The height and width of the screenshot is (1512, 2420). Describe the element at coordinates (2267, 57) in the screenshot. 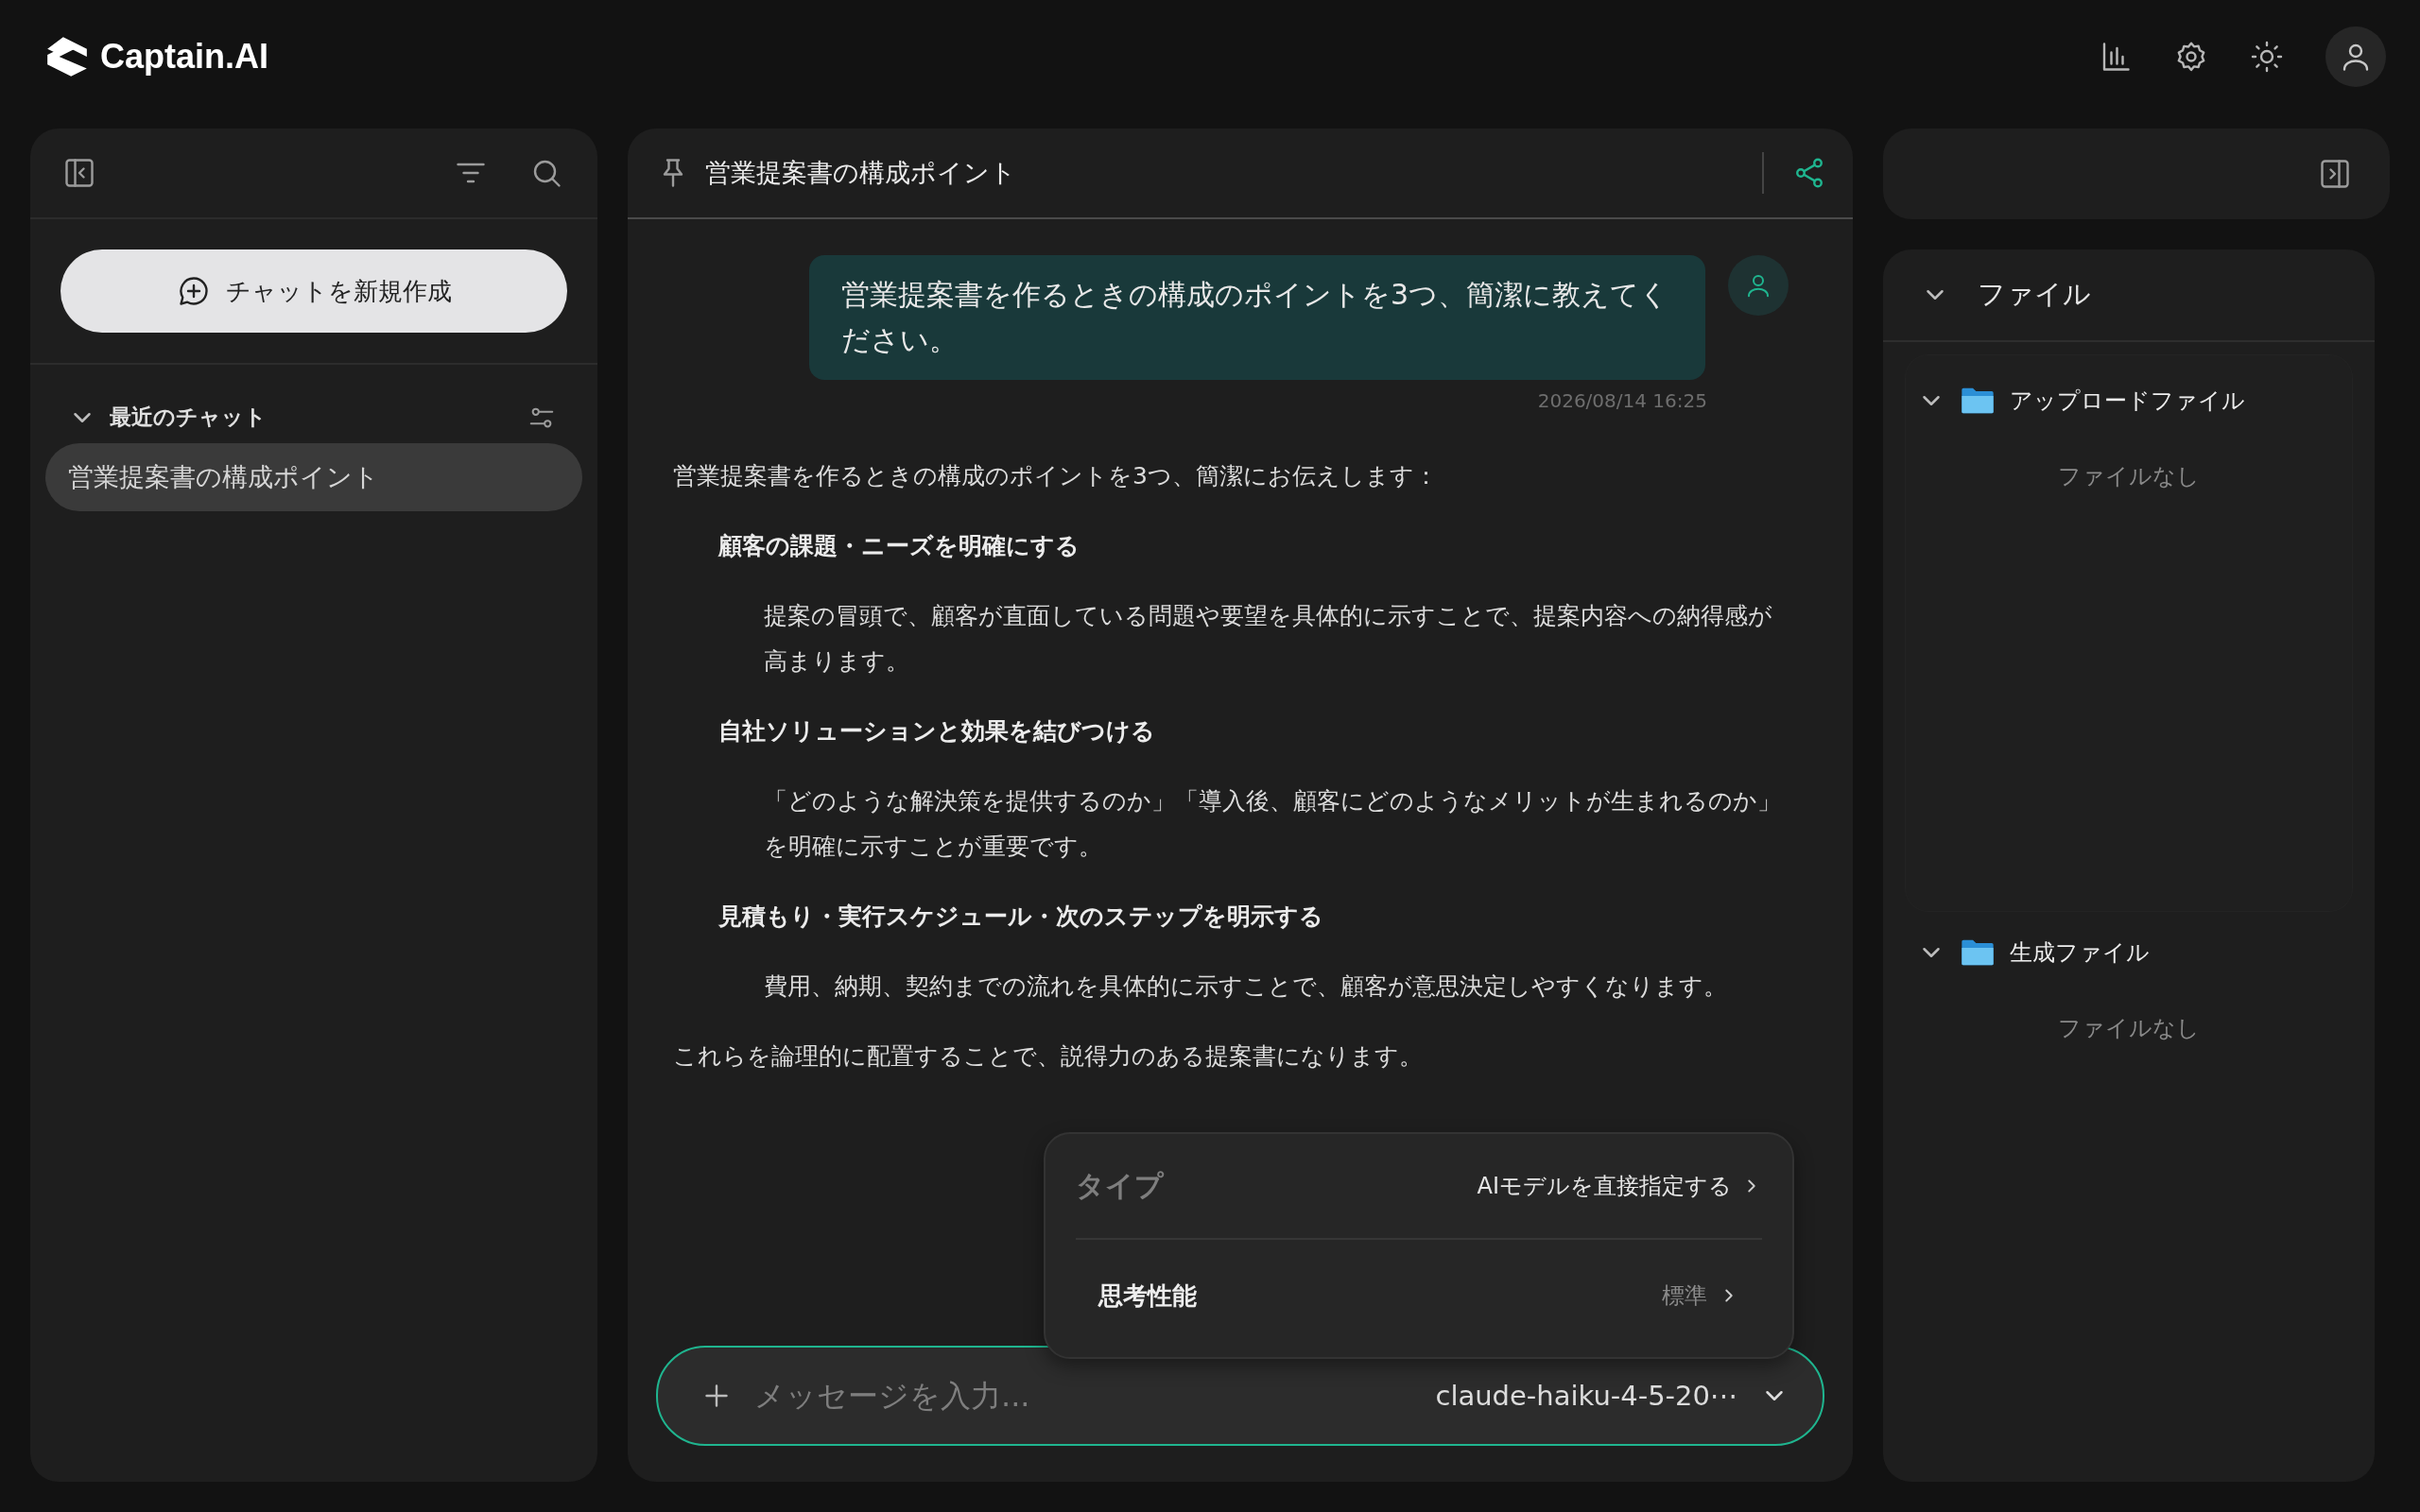

I see `sun-icon` at that location.